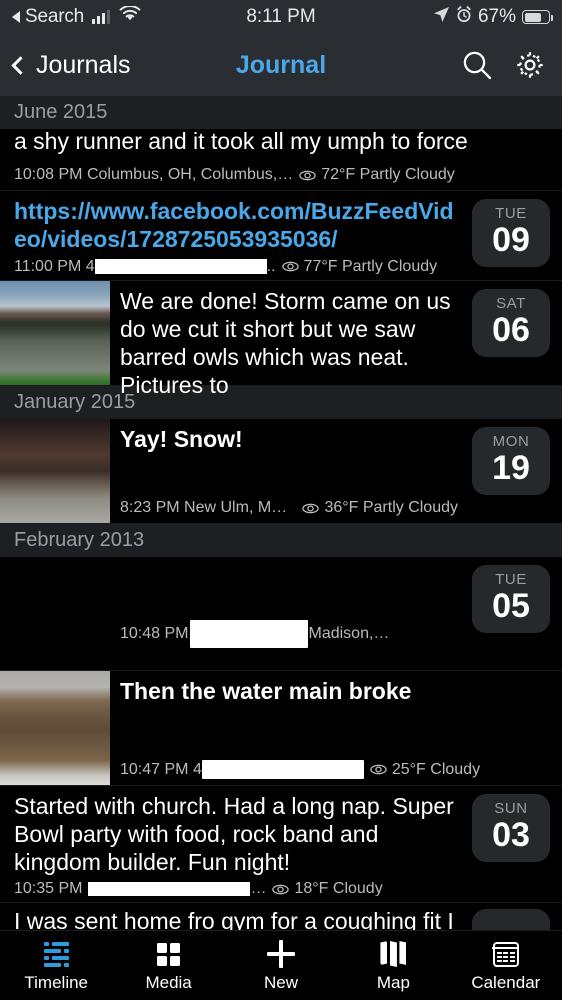 This screenshot has width=562, height=1000. I want to click on month-header: June 2015, so click(281, 112).